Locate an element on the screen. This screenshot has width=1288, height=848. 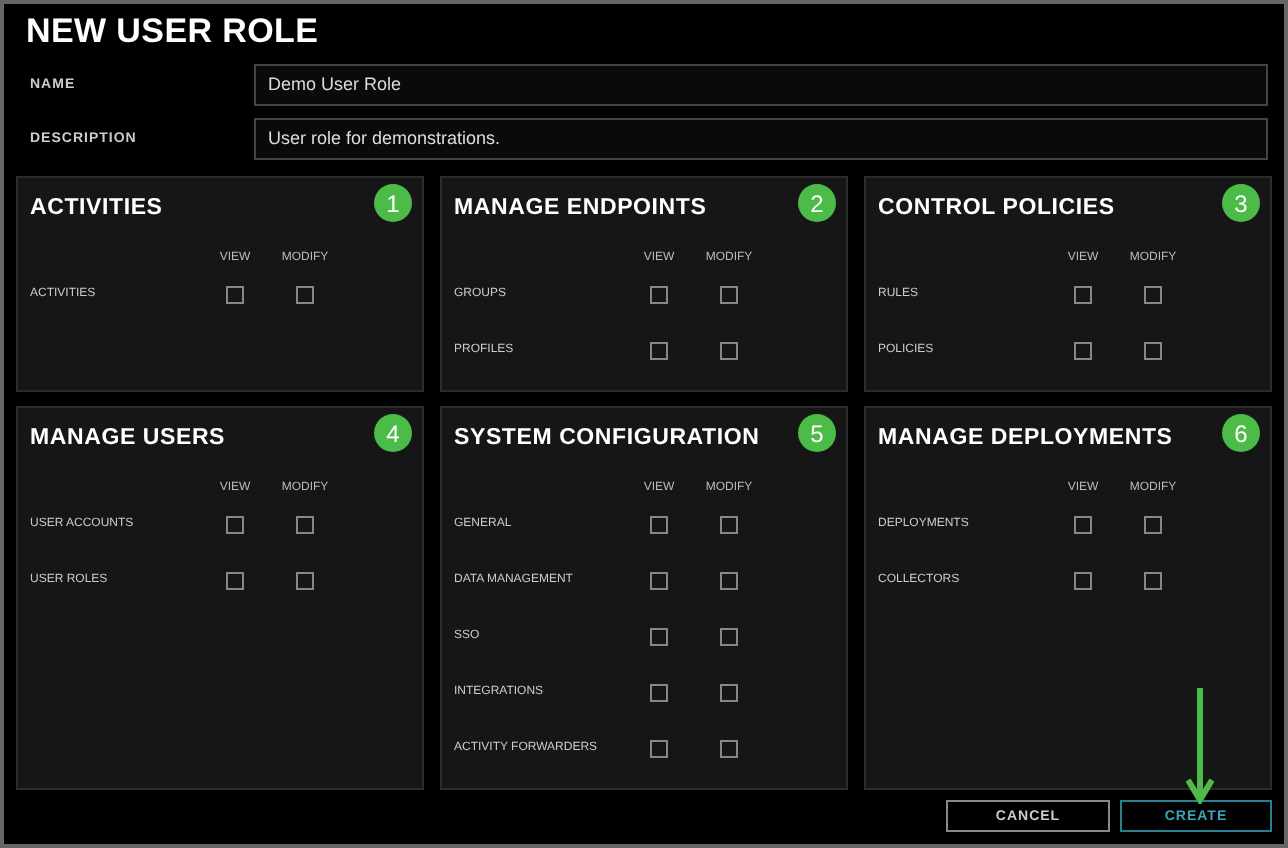
input-field: Demo User Role is located at coordinates (761, 84).